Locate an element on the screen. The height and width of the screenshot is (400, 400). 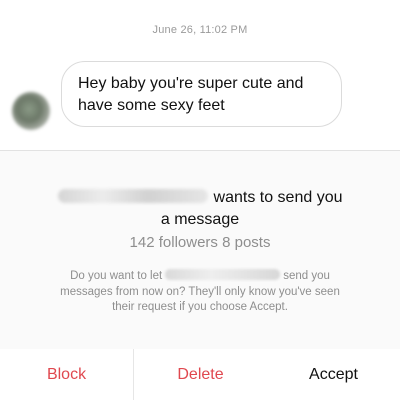
posts-count: 8 posts is located at coordinates (246, 242).